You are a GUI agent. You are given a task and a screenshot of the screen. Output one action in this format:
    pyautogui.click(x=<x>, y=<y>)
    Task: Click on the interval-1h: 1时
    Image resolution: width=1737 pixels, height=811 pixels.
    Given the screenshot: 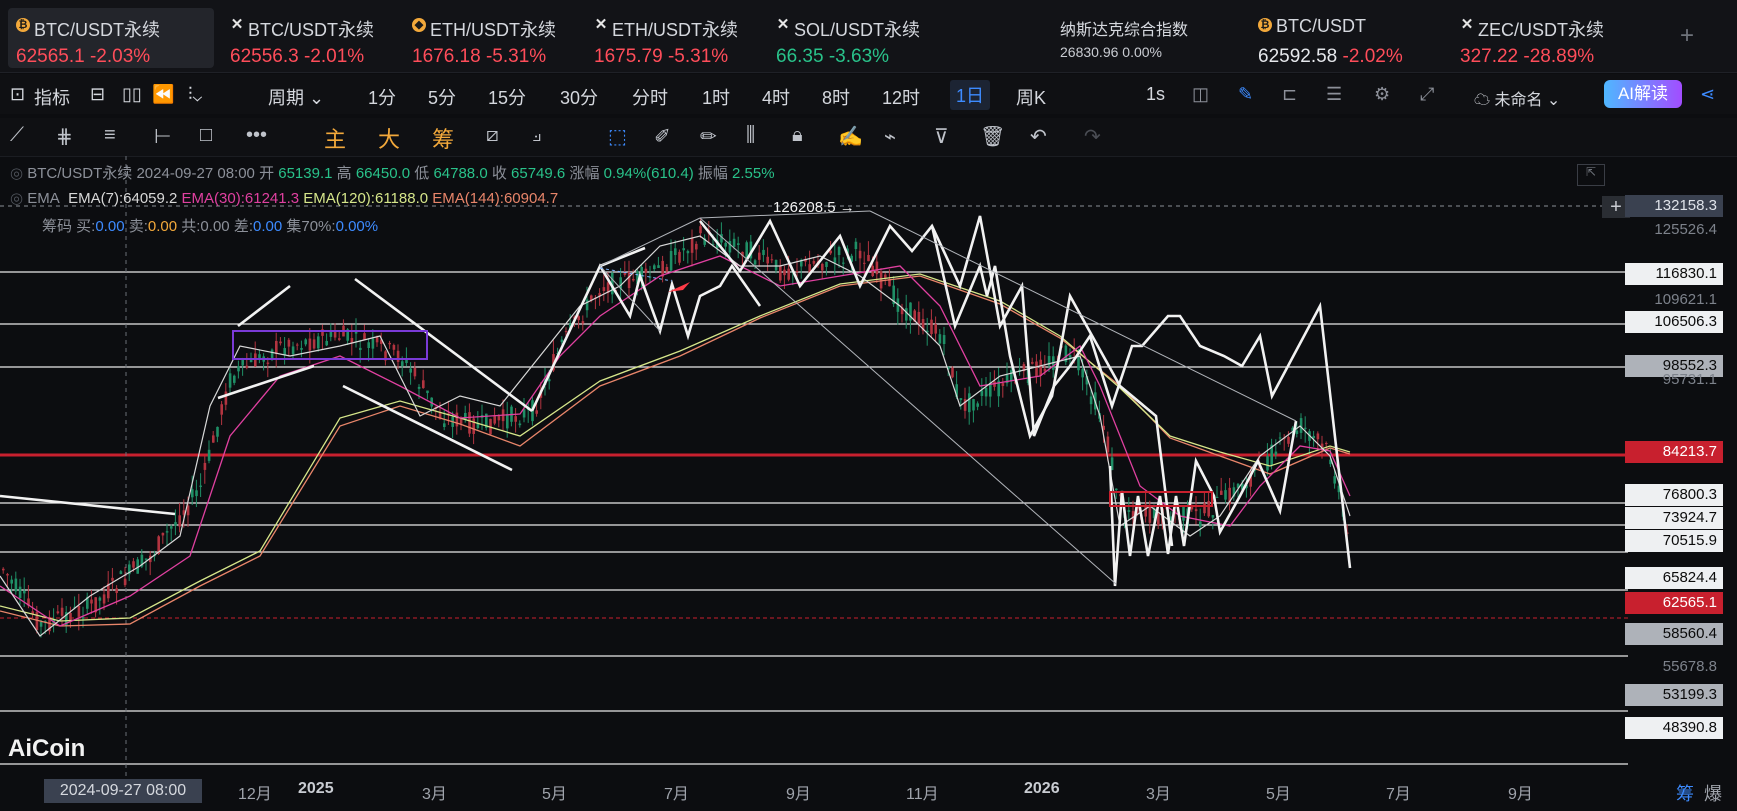 What is the action you would take?
    pyautogui.click(x=716, y=97)
    